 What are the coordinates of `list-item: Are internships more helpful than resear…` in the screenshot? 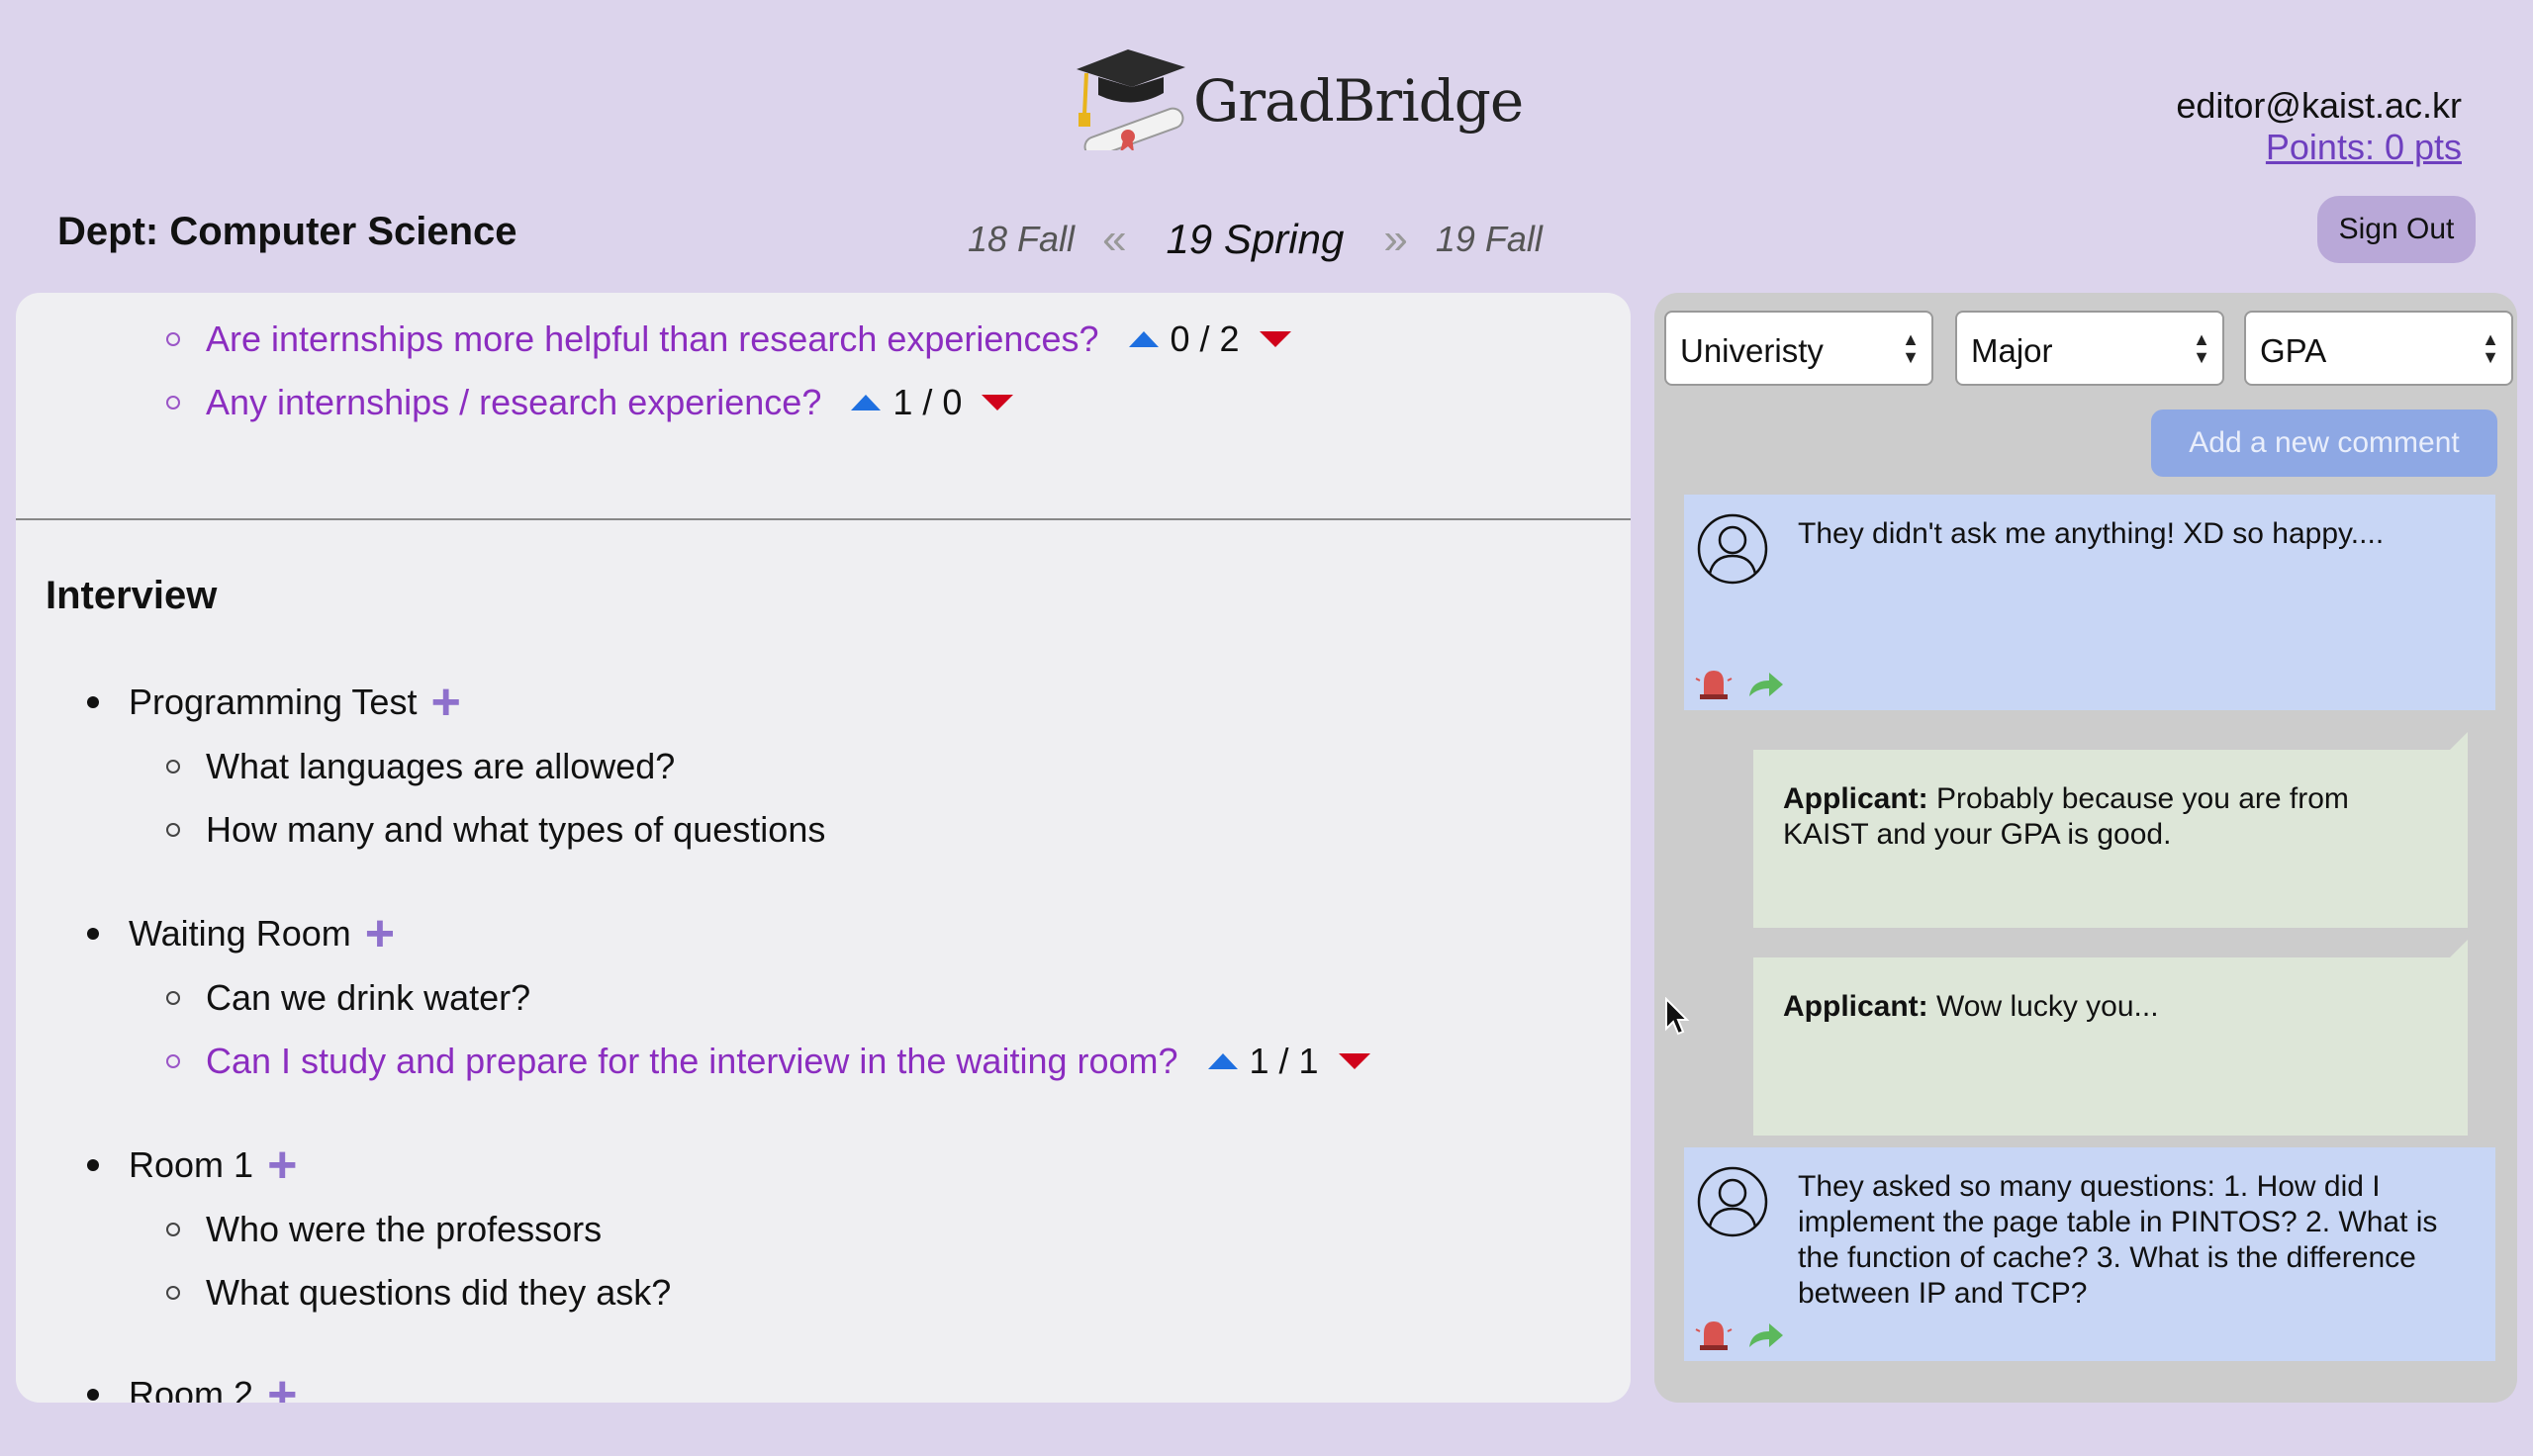 It's located at (728, 339).